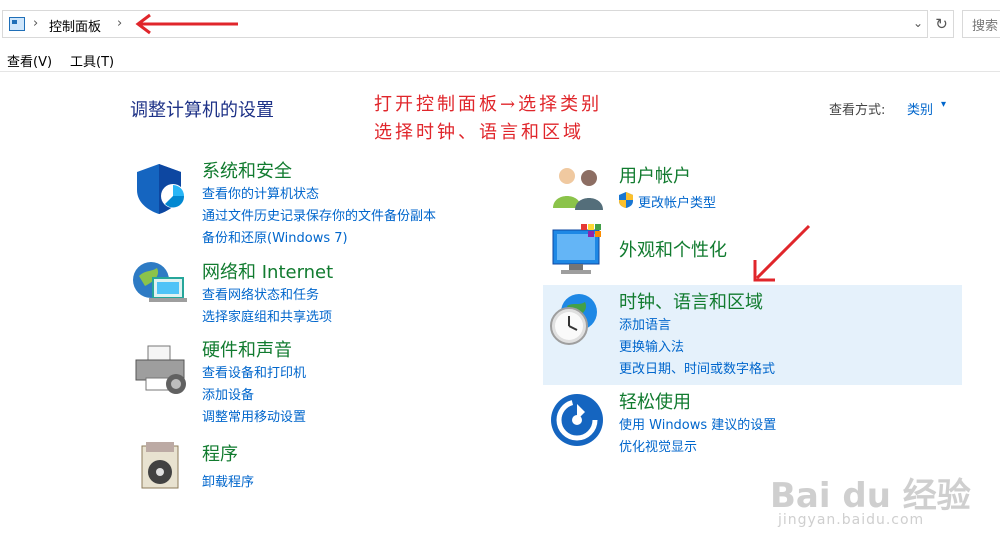  What do you see at coordinates (260, 192) in the screenshot?
I see `link-view-computer-status: 查看你的计算机状态` at bounding box center [260, 192].